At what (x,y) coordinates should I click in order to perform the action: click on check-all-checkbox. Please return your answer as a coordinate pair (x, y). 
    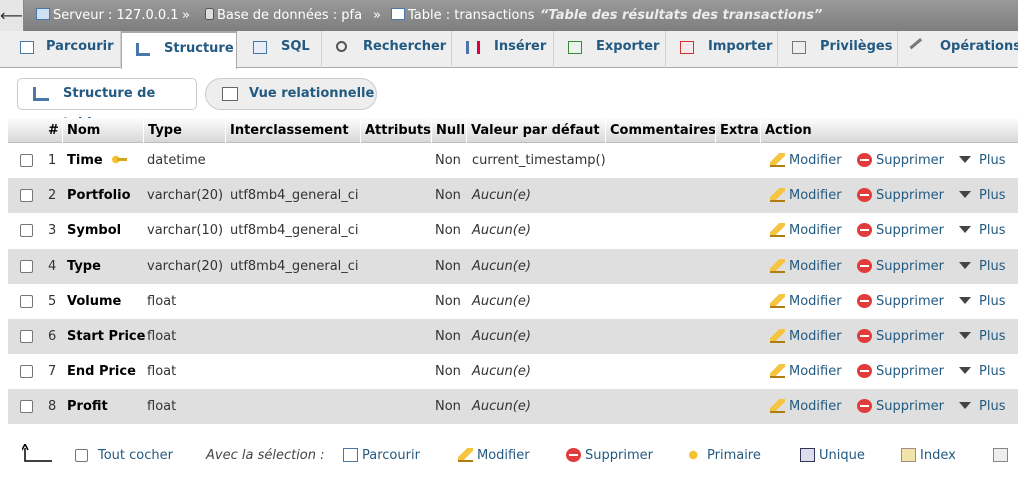
    Looking at the image, I should click on (81, 455).